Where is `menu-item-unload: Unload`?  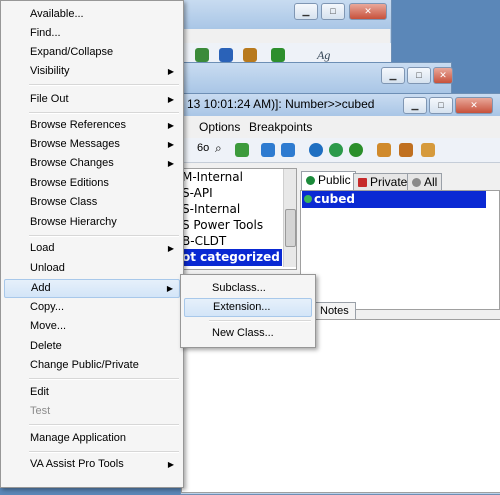
menu-item-unload: Unload is located at coordinates (92, 268).